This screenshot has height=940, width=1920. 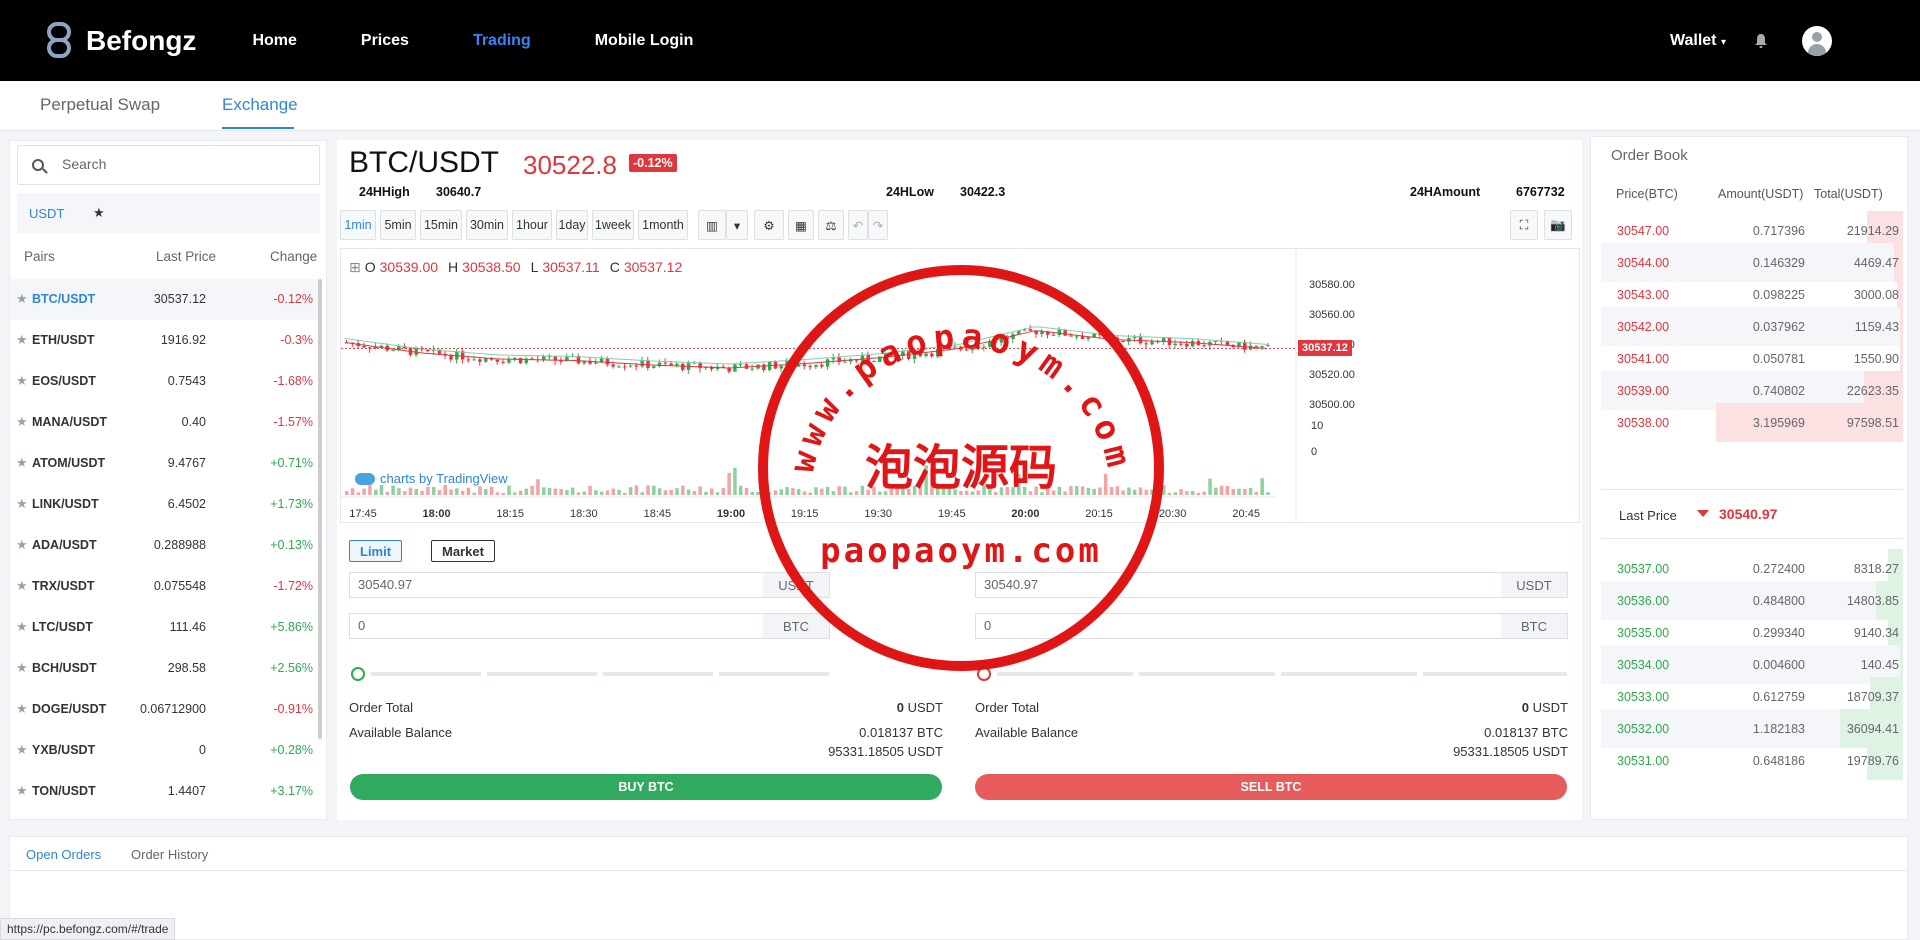 I want to click on sell-amount-field: BTC, so click(x=1271, y=626).